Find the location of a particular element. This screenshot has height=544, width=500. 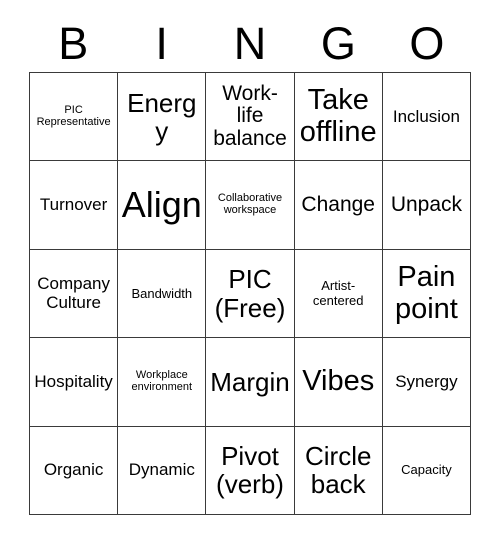

bingo-cell-label: Capacity is located at coordinates (426, 470).